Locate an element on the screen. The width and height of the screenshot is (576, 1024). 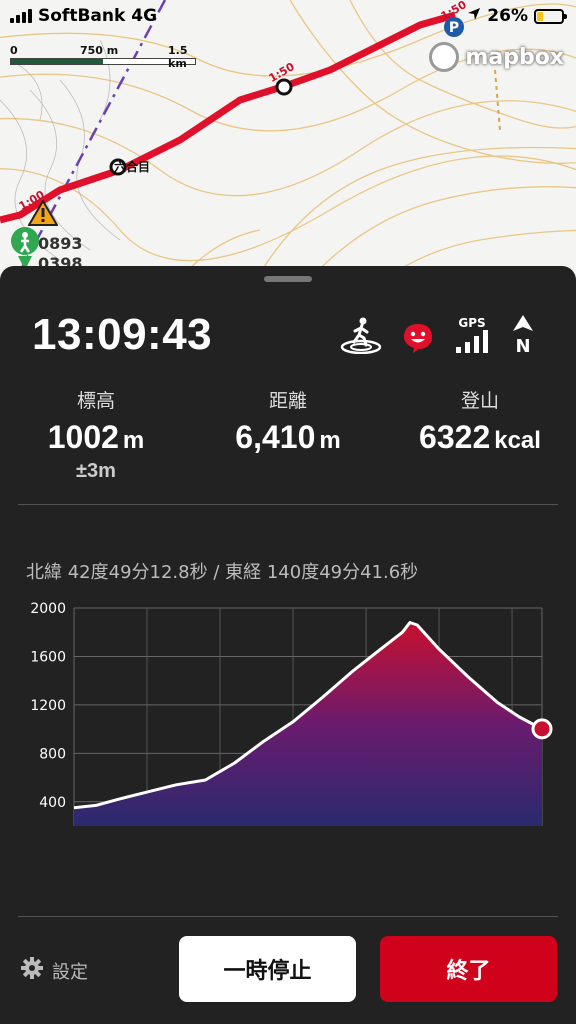
altitude-stat: 標高 1002 m ±3m is located at coordinates (96, 434).